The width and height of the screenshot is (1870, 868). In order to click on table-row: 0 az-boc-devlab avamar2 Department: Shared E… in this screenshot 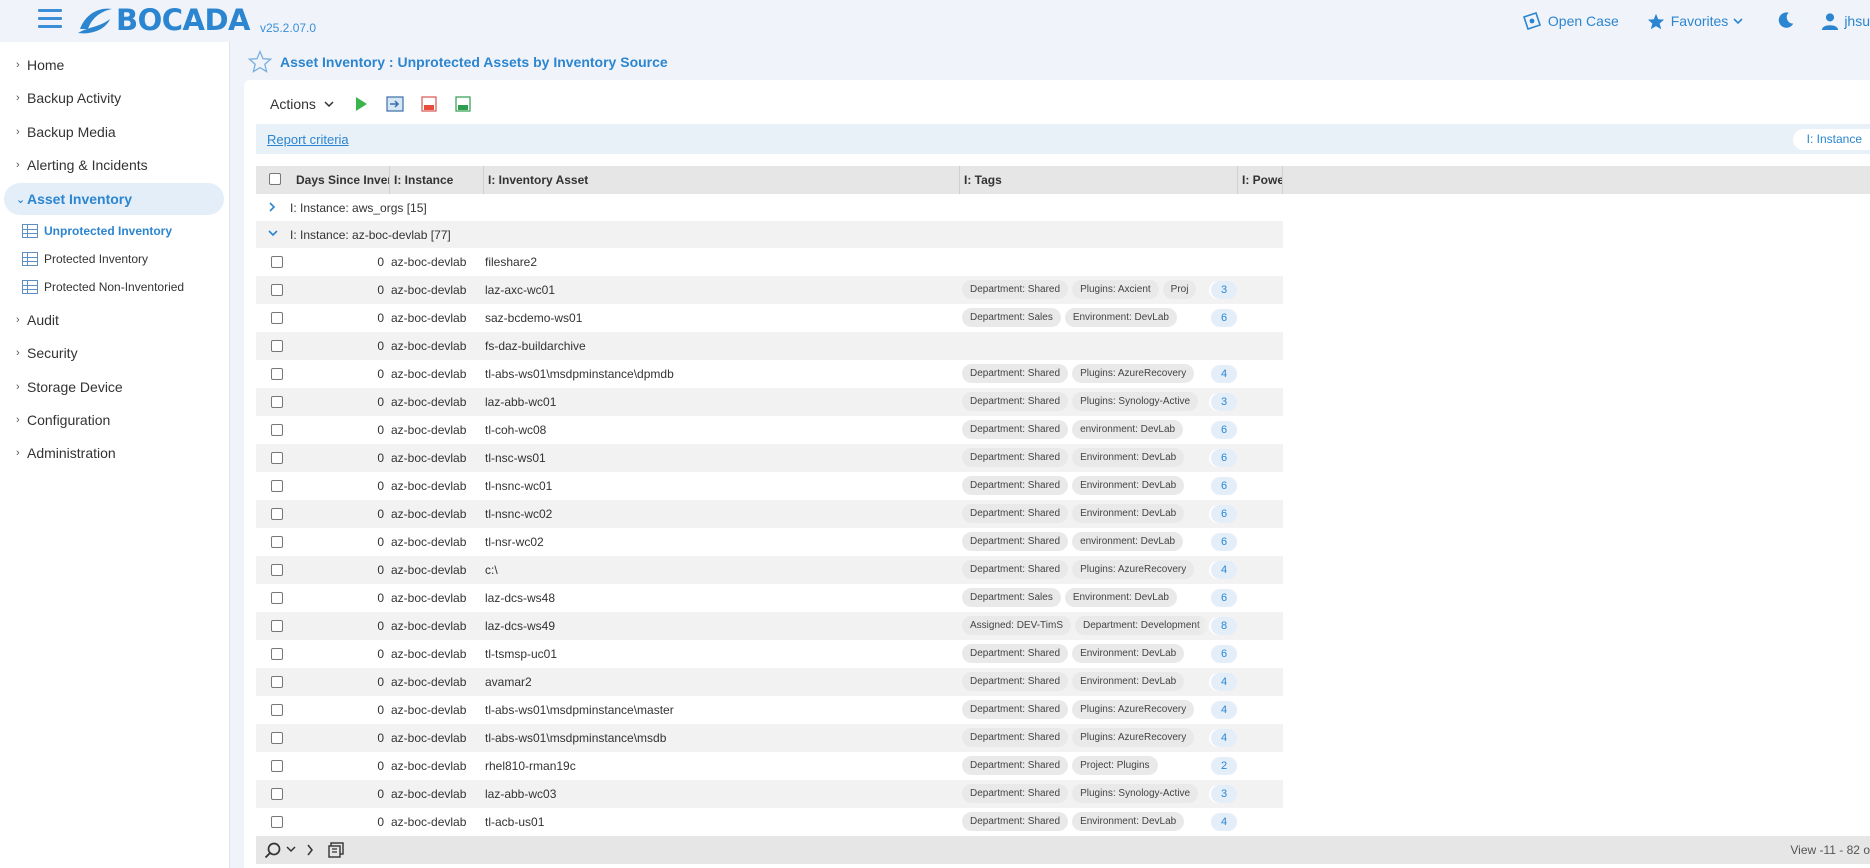, I will do `click(769, 682)`.